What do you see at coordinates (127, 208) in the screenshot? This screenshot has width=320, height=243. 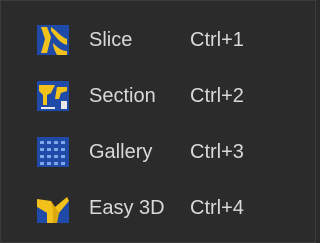 I see `menu-item-label: Easy 3D` at bounding box center [127, 208].